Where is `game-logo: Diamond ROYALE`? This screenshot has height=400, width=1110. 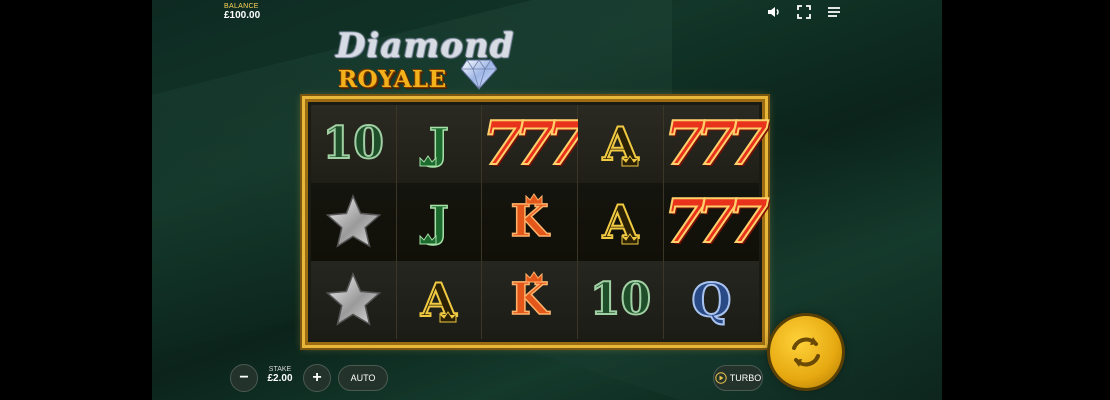
game-logo: Diamond ROYALE is located at coordinates (432, 61).